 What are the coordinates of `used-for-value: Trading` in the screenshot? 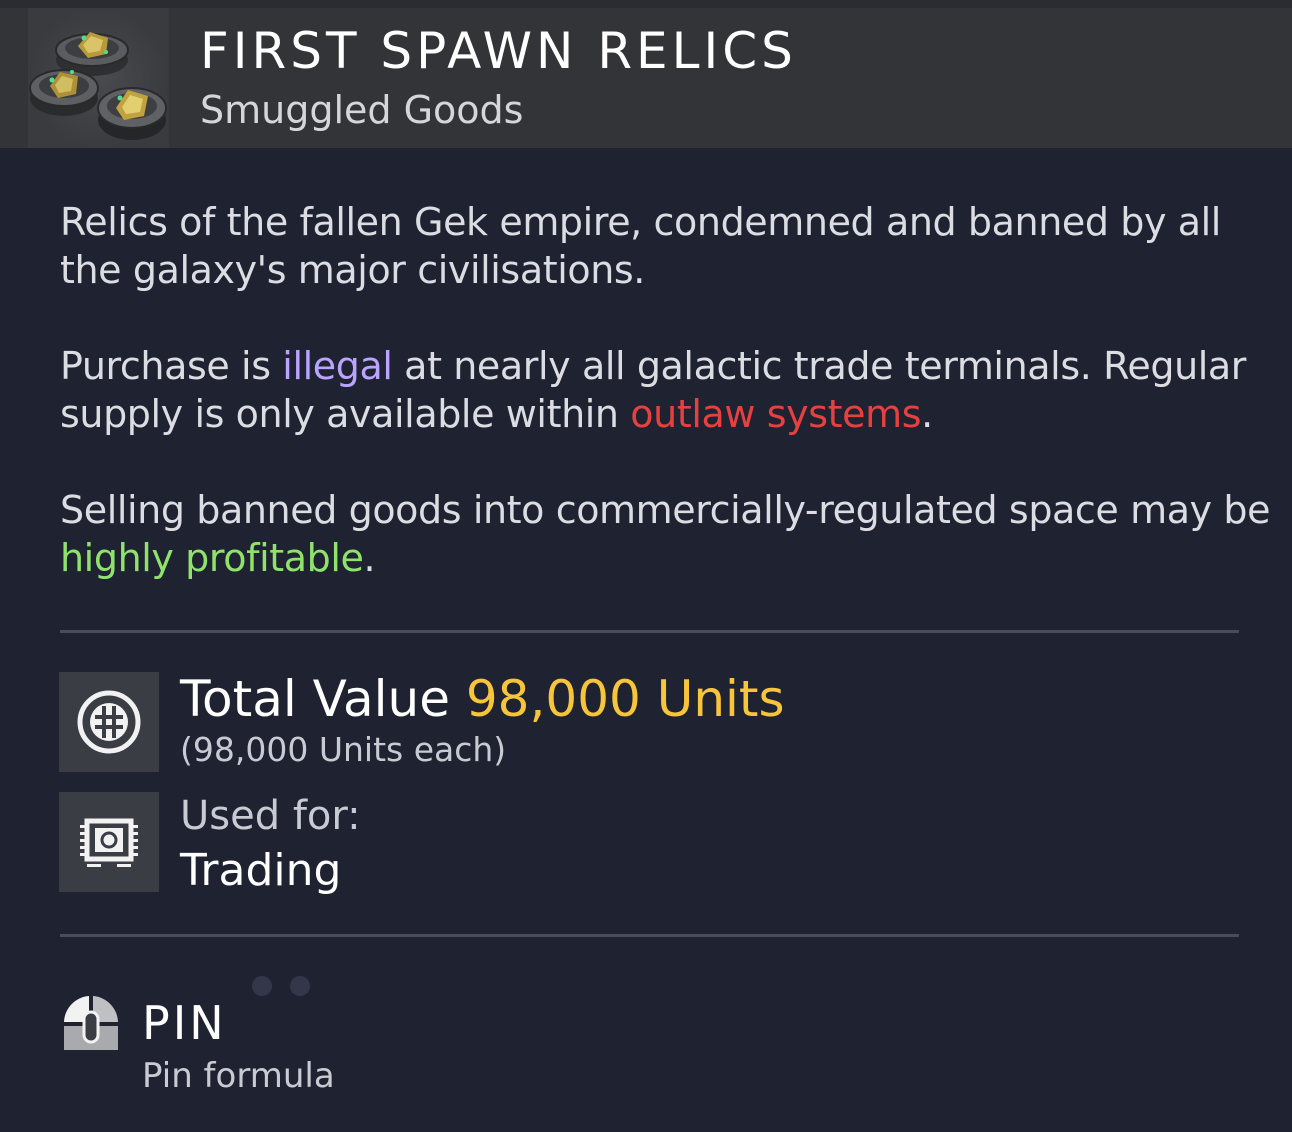 It's located at (261, 870).